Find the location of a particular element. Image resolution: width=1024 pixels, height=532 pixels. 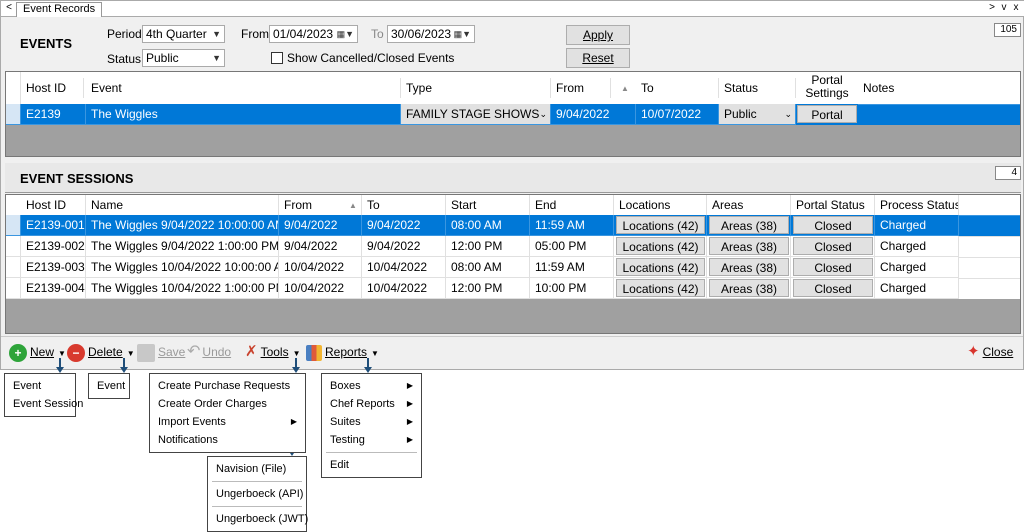

col-session-name: Name is located at coordinates (182, 205).